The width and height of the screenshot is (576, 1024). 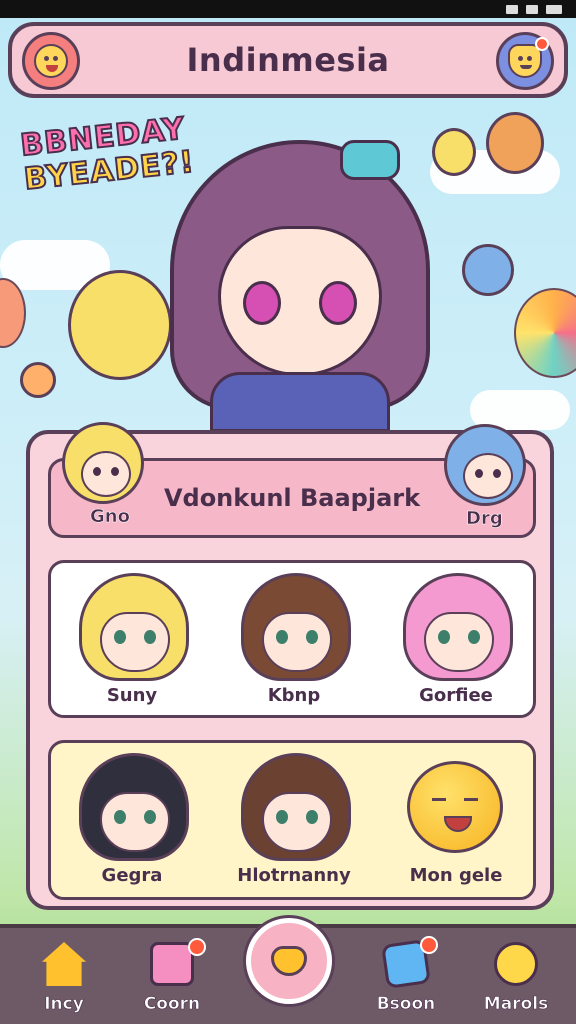 I want to click on battery-icon, so click(x=554, y=9).